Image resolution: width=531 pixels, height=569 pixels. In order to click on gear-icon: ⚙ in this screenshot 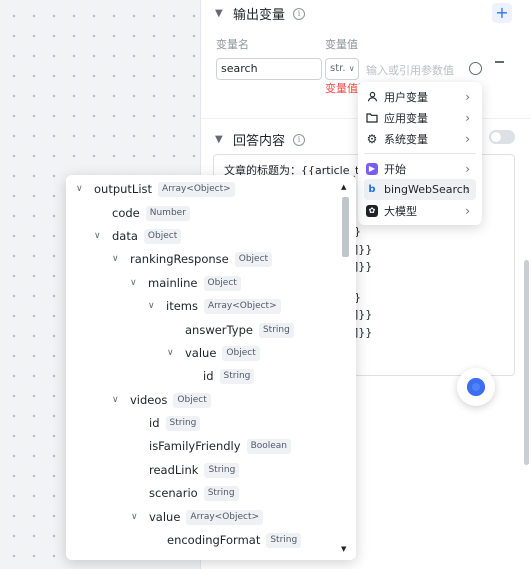, I will do `click(372, 138)`.